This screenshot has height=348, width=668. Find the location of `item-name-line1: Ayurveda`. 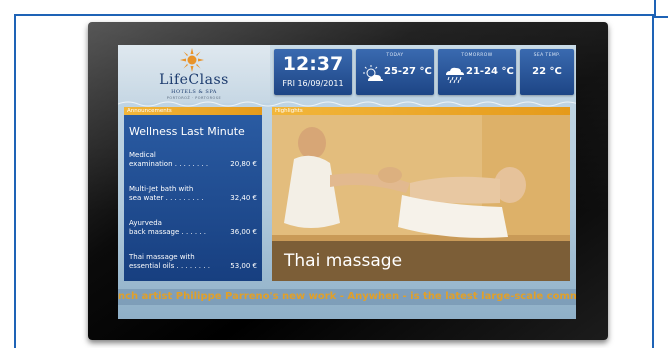

item-name-line1: Ayurveda is located at coordinates (145, 223).